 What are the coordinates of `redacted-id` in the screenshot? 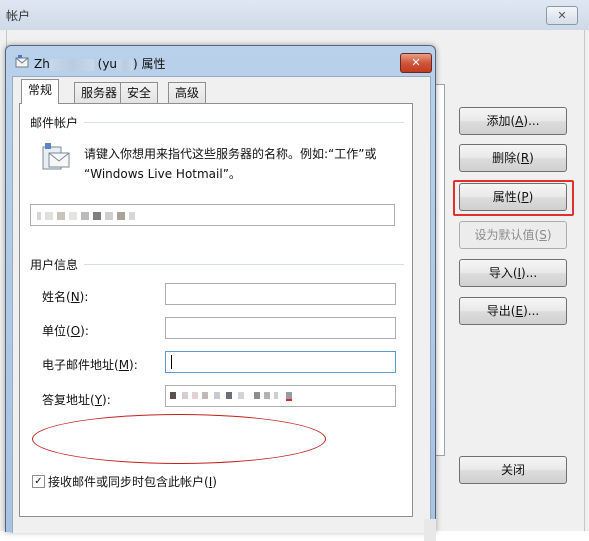 It's located at (125, 64).